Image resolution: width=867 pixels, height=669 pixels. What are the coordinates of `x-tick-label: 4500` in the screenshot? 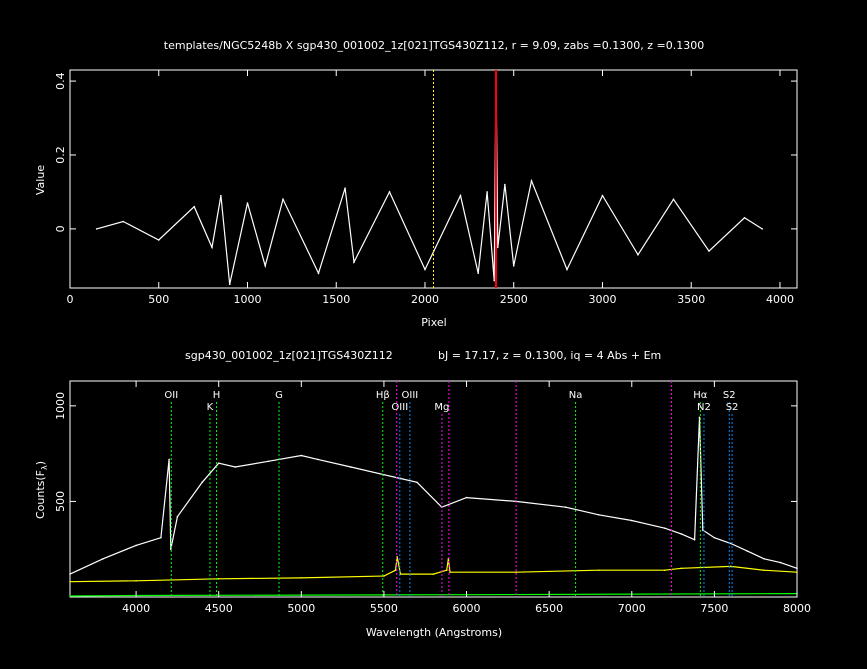 It's located at (219, 608).